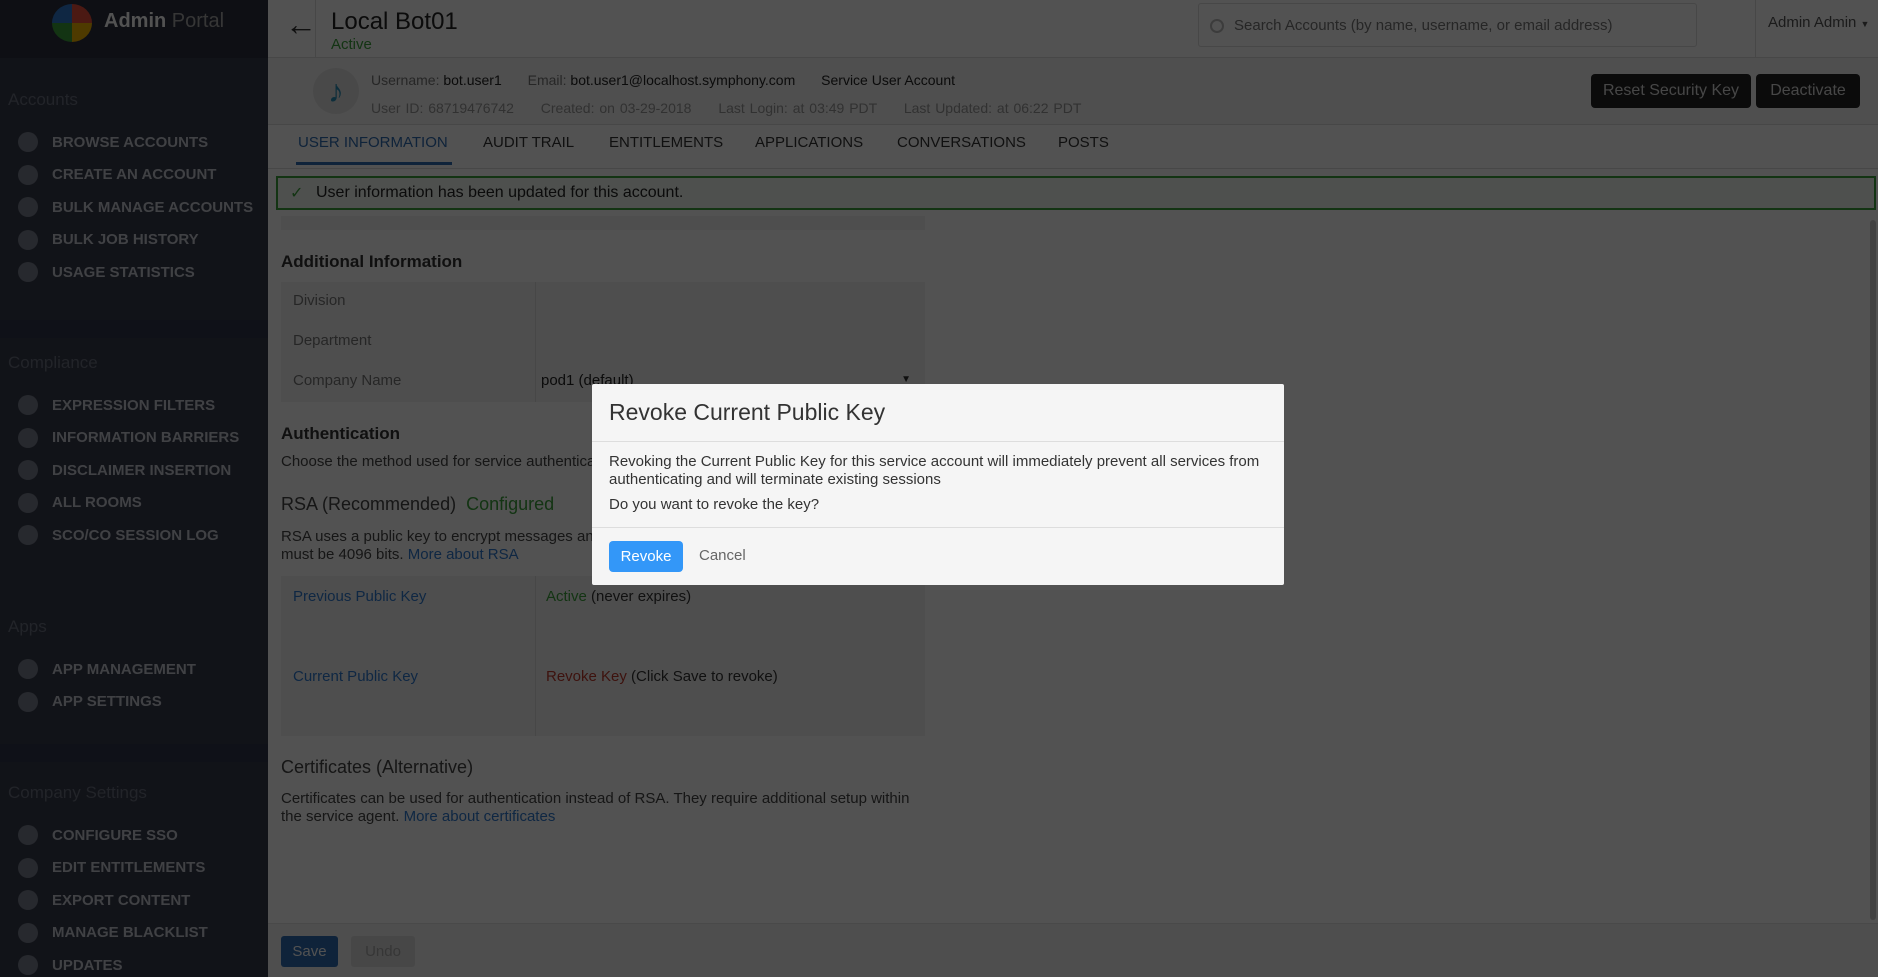 This screenshot has width=1878, height=977. I want to click on sidebar-item-expression-filters: EXPRESSION FILTERS, so click(116, 405).